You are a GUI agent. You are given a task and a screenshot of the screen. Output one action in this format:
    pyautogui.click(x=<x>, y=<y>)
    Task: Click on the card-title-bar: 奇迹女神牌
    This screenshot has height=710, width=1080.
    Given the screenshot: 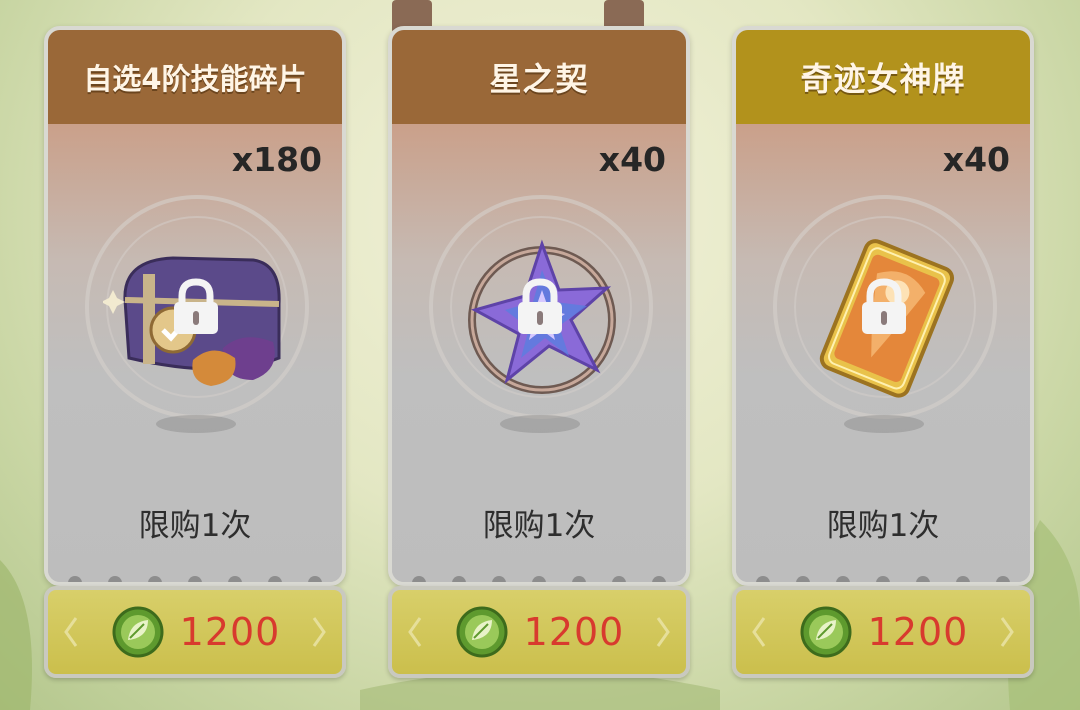 What is the action you would take?
    pyautogui.click(x=883, y=77)
    